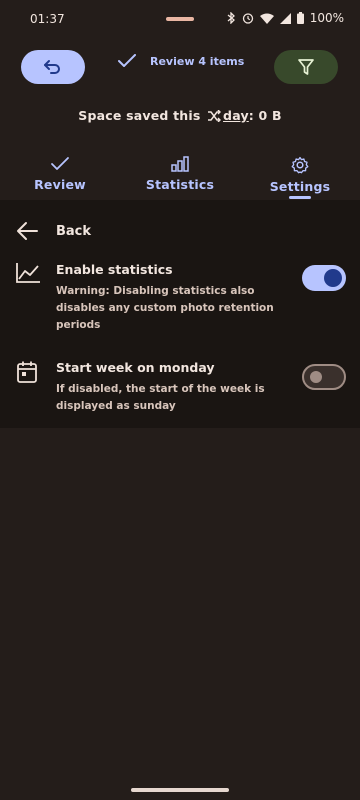 This screenshot has height=800, width=360. Describe the element at coordinates (300, 197) in the screenshot. I see `tab-indicator` at that location.